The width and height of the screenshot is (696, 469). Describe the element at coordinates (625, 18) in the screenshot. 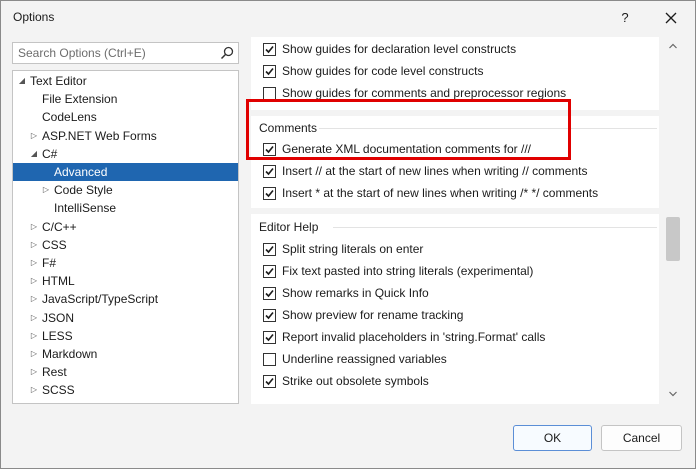

I see `help-button: ?` at that location.